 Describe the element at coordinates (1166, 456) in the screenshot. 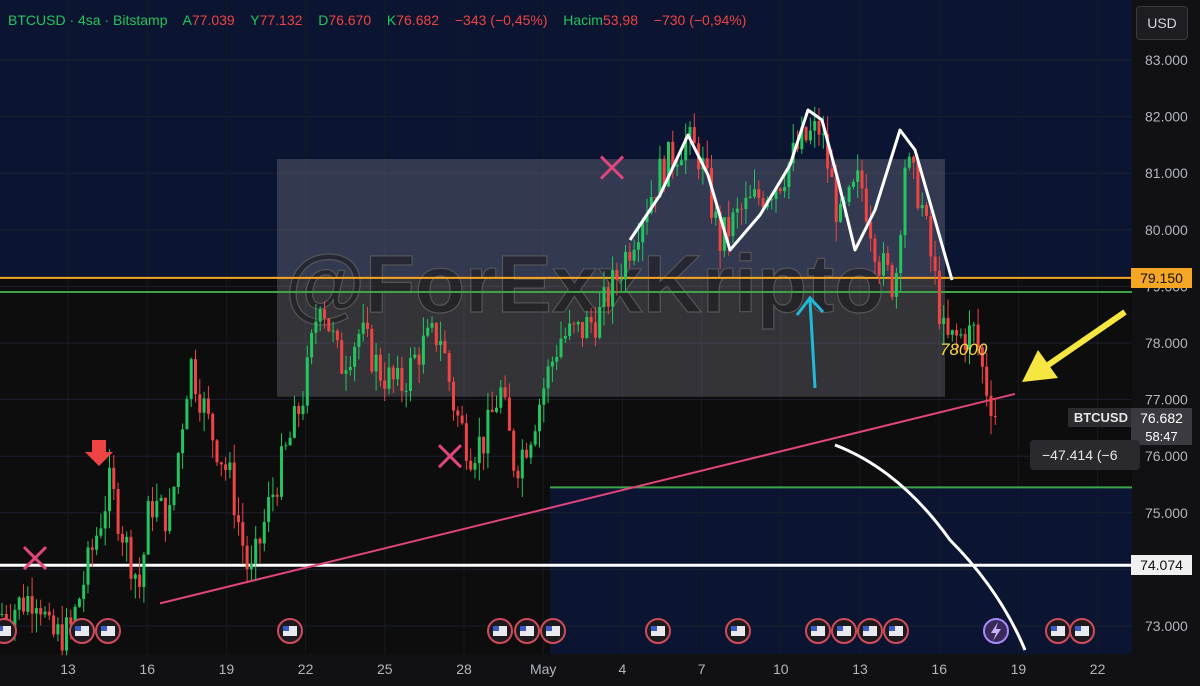

I see `y-tick-label: 76.000` at that location.